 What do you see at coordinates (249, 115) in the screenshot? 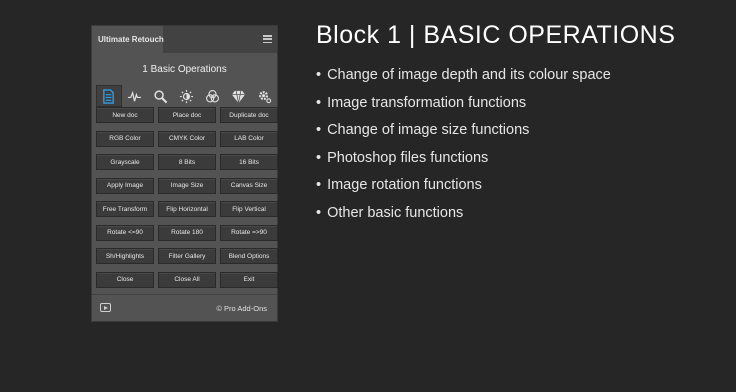
I see `duplicate-doc-button: Duplicate doc` at bounding box center [249, 115].